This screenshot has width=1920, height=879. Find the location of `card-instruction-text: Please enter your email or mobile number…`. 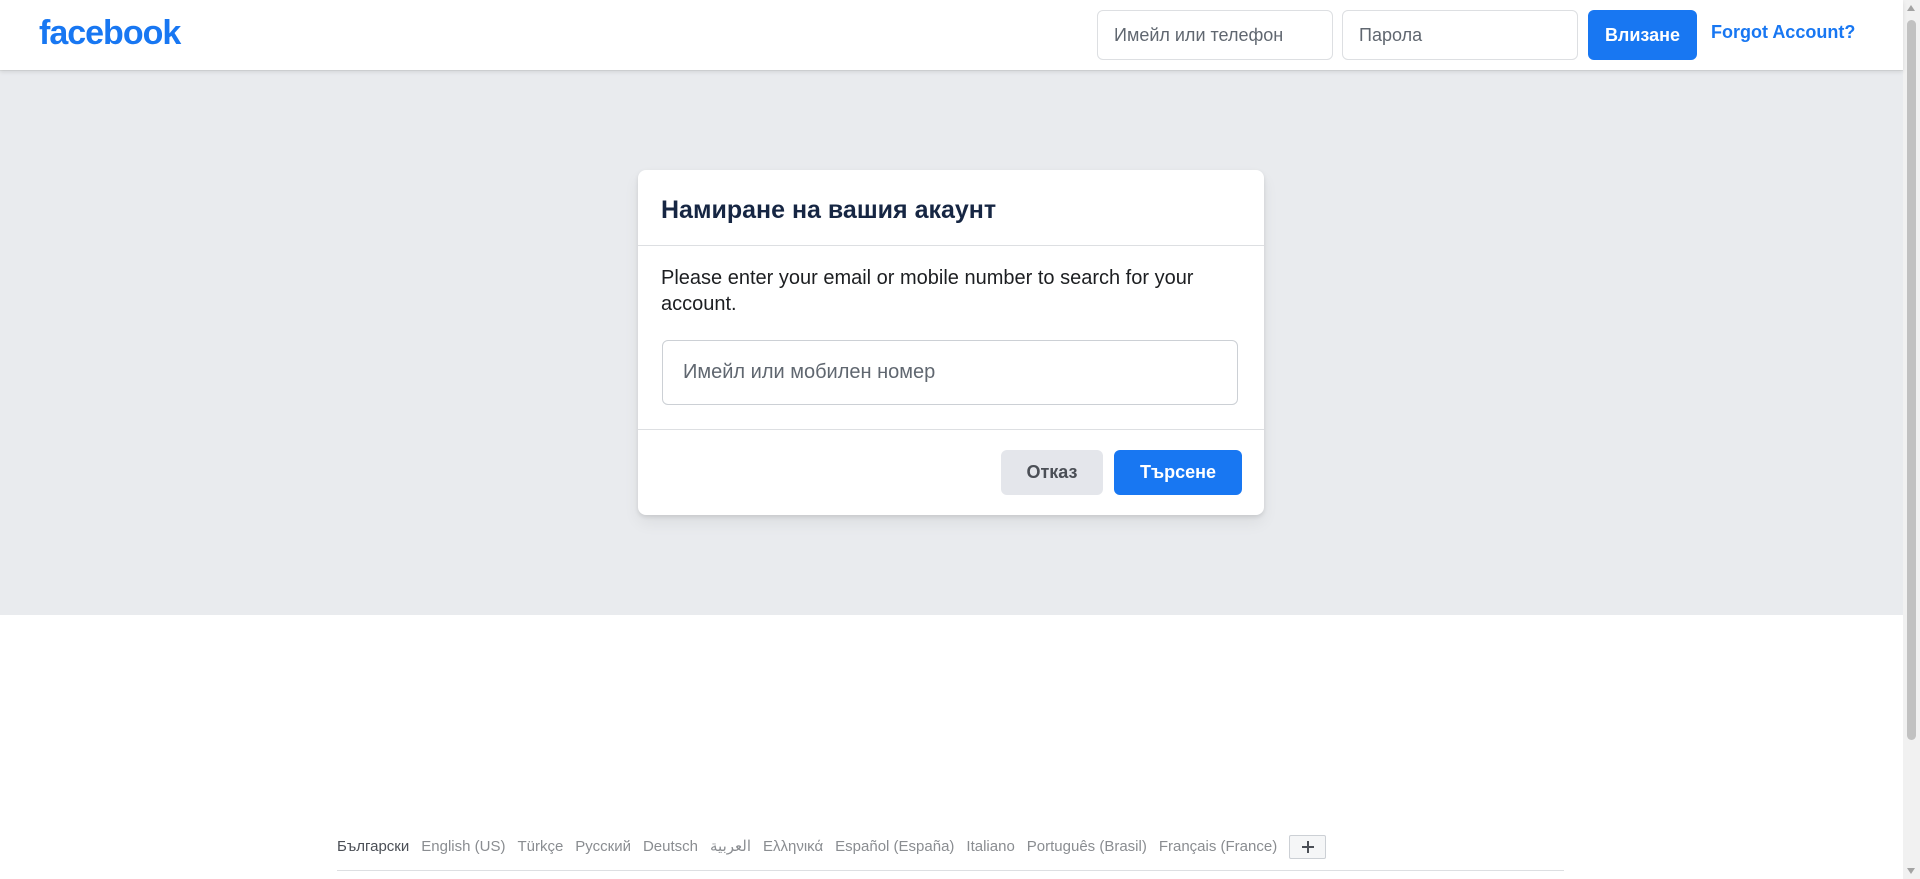

card-instruction-text: Please enter your email or mobile number… is located at coordinates (927, 291).